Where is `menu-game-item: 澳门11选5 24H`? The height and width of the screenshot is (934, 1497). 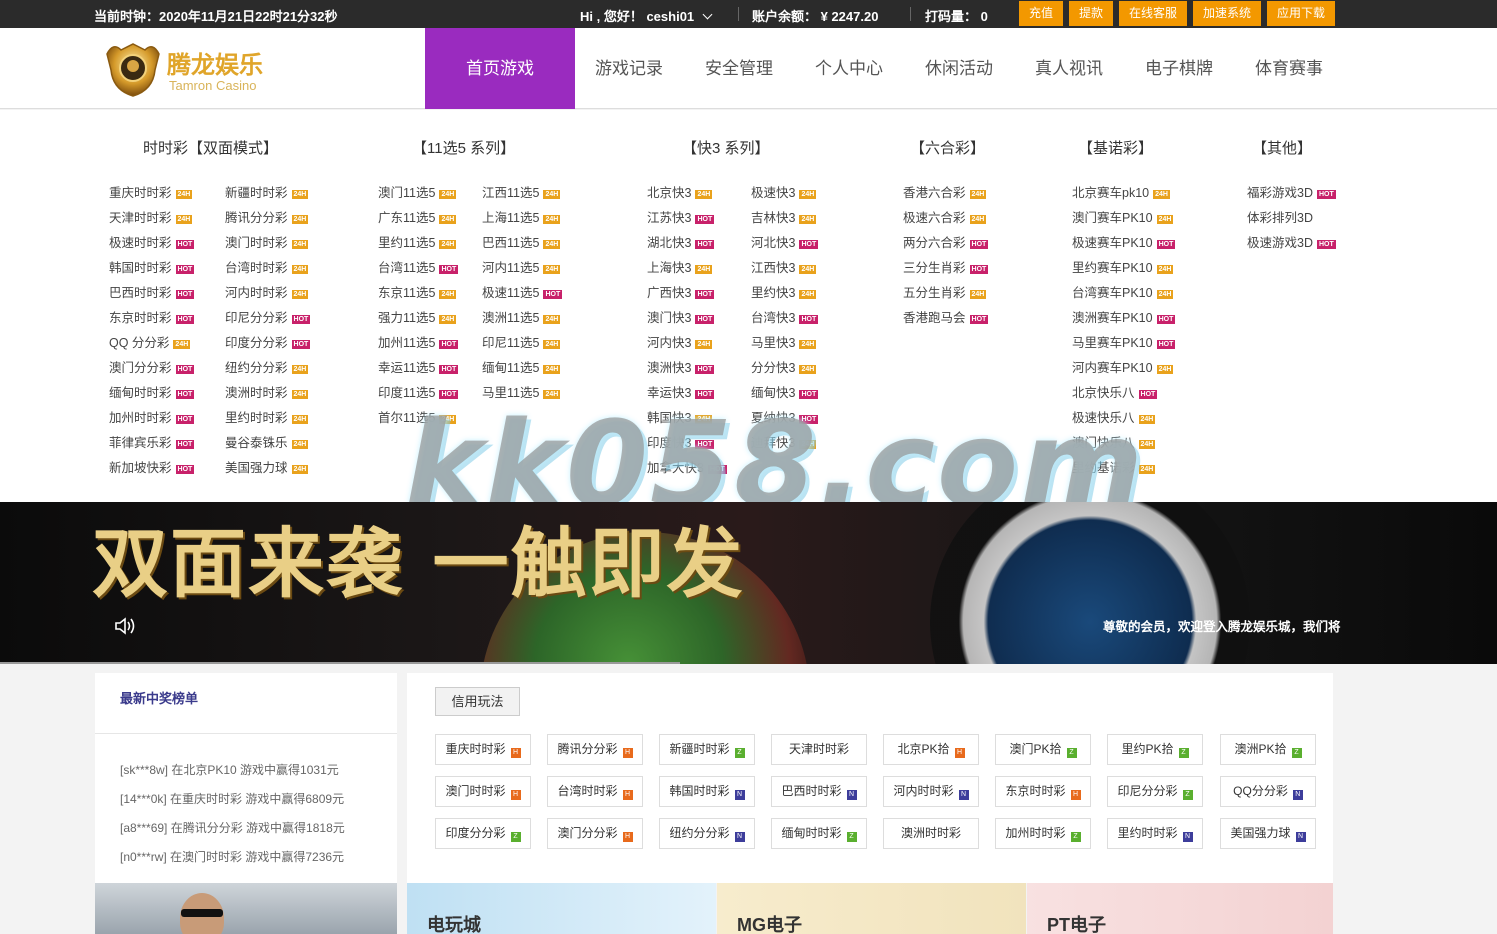 menu-game-item: 澳门11选5 24H is located at coordinates (417, 191).